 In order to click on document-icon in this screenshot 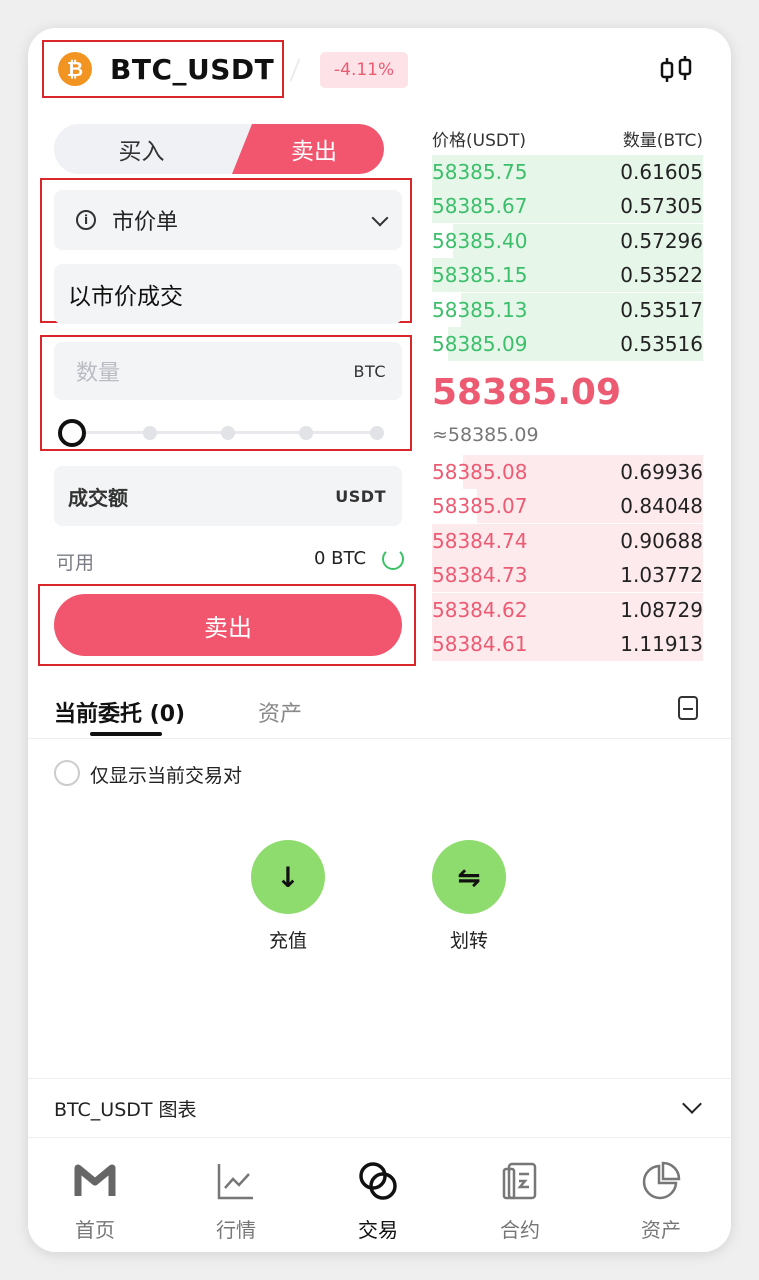, I will do `click(688, 708)`.